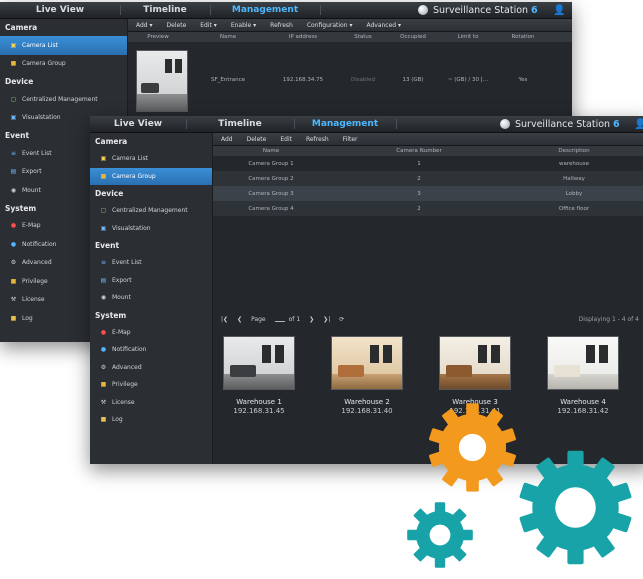 The height and width of the screenshot is (579, 643). I want to click on add-button: Add ▾, so click(144, 25).